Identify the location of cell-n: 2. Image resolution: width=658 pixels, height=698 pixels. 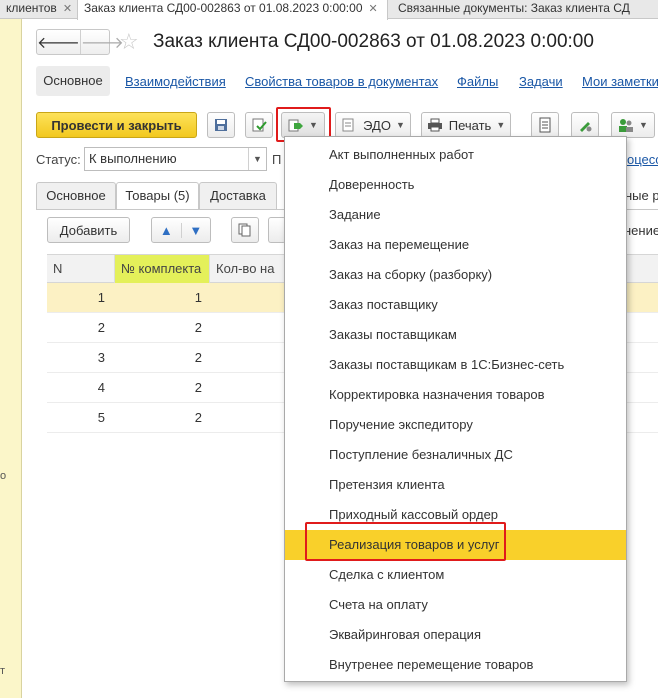
(76, 328).